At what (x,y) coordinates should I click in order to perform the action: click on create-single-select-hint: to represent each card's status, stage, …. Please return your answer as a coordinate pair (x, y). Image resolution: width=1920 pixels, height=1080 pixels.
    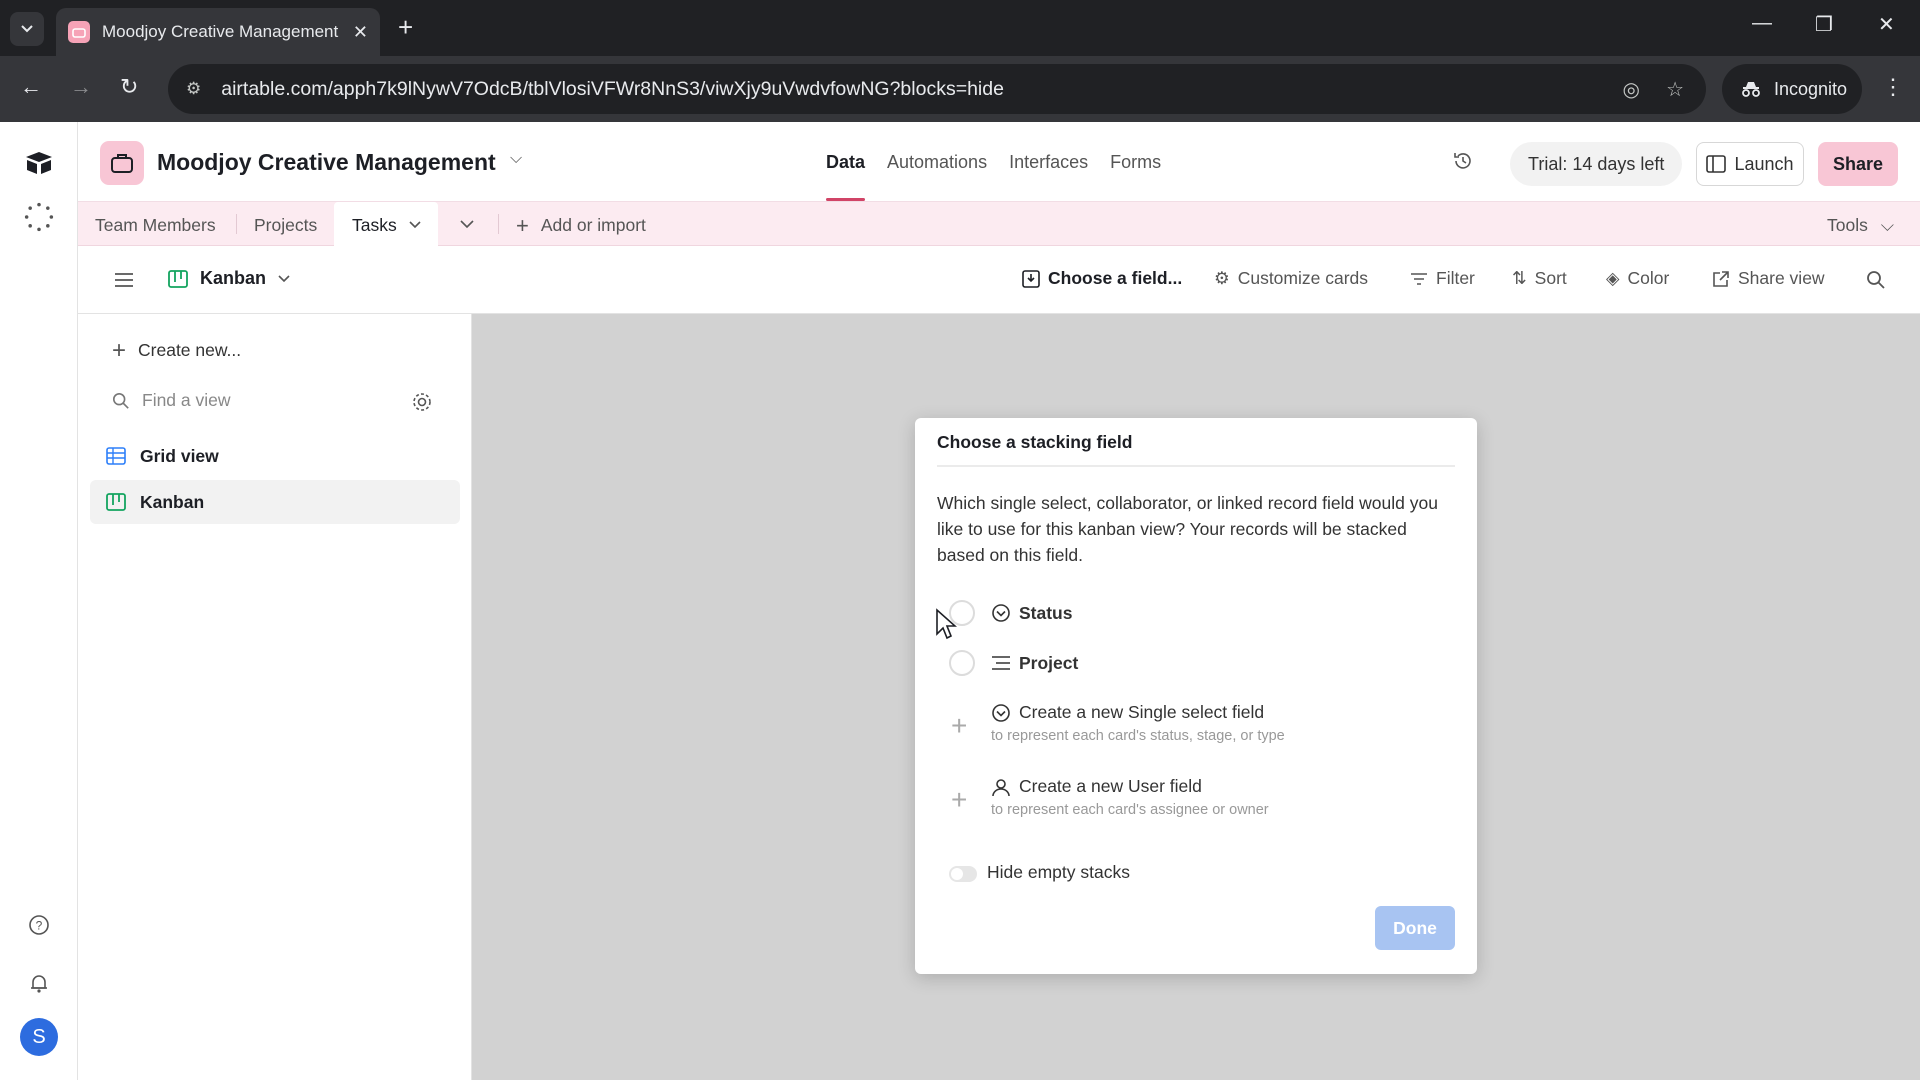
    Looking at the image, I should click on (1138, 736).